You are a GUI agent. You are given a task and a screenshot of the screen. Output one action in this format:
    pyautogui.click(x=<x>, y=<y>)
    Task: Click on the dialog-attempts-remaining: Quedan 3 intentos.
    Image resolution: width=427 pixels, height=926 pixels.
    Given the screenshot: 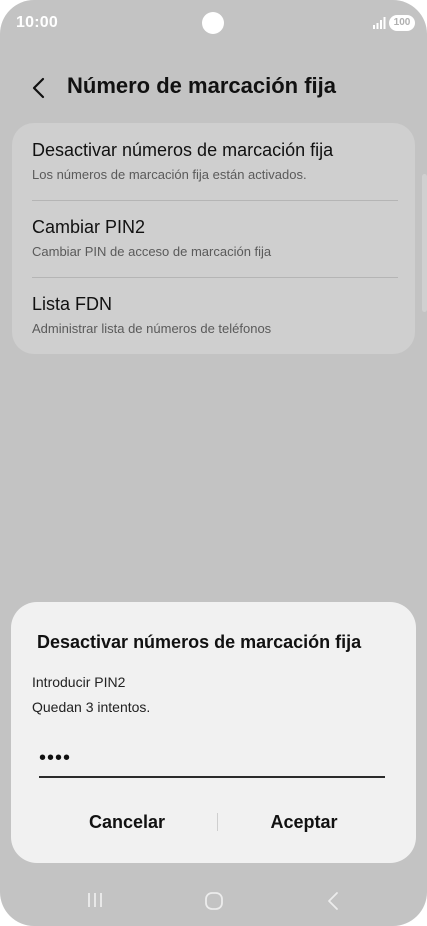 What is the action you would take?
    pyautogui.click(x=91, y=707)
    